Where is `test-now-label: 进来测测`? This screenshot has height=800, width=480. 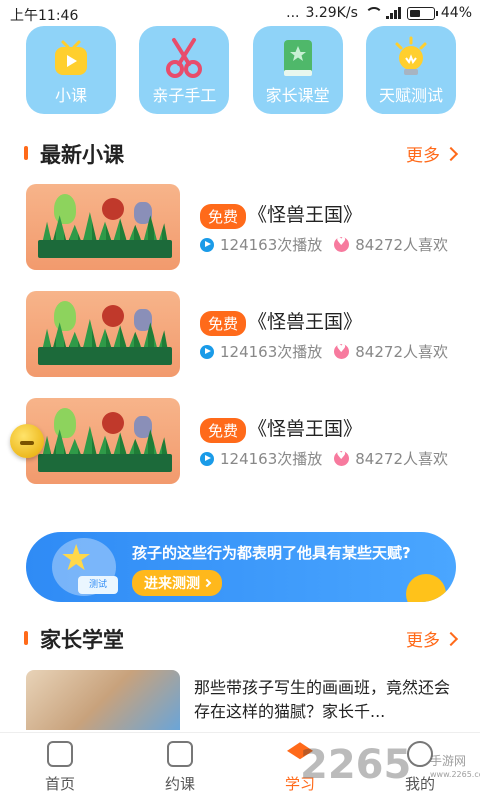 test-now-label: 进来测测 is located at coordinates (172, 584).